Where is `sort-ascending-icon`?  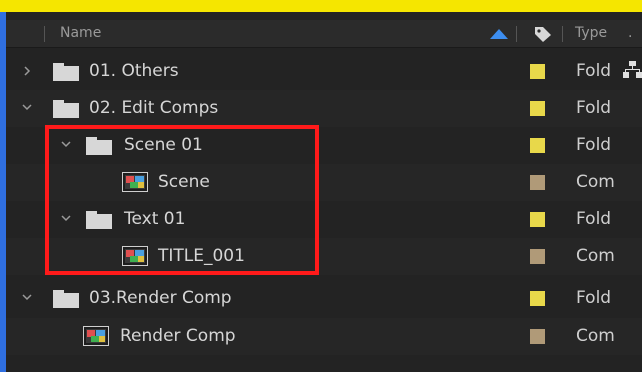
sort-ascending-icon is located at coordinates (499, 34).